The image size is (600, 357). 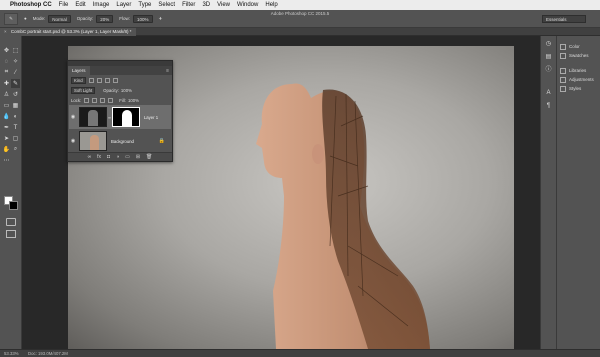 What do you see at coordinates (127, 157) in the screenshot?
I see `new-group-icon: ▭` at bounding box center [127, 157].